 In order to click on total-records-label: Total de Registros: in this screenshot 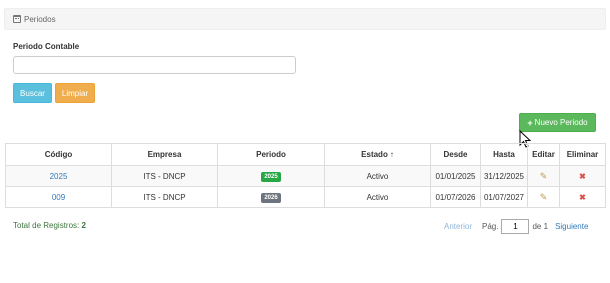, I will do `click(46, 225)`.